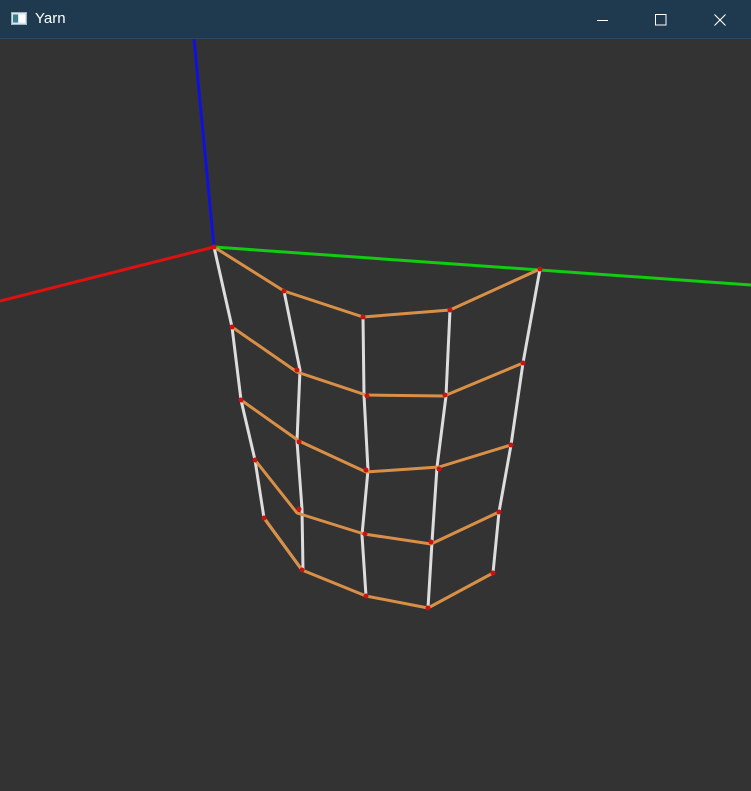  I want to click on x-axis-line, so click(107, 274).